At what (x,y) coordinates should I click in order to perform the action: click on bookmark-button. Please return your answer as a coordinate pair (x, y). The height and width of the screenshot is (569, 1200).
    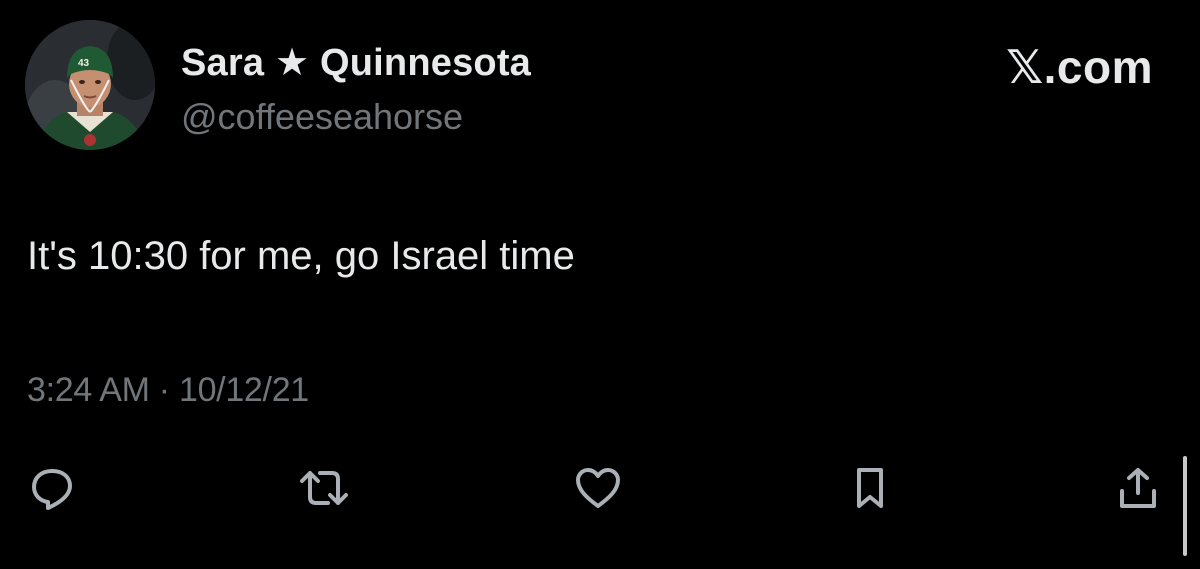
    Looking at the image, I should click on (870, 488).